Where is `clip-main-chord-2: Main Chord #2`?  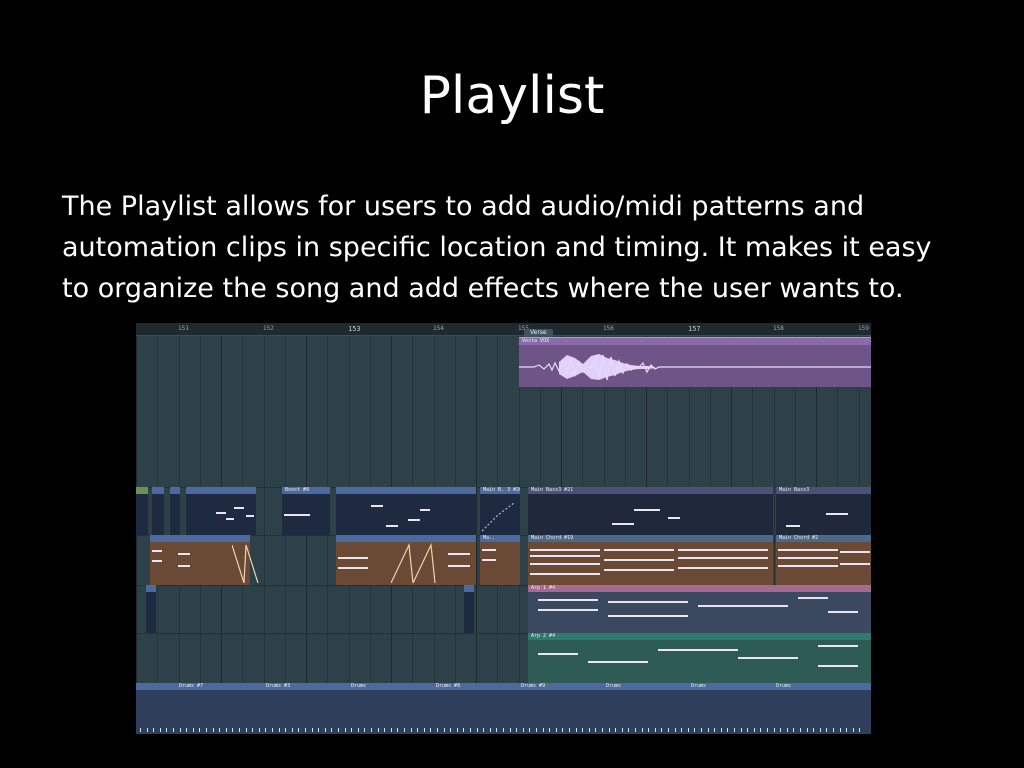
clip-main-chord-2: Main Chord #2 is located at coordinates (823, 560).